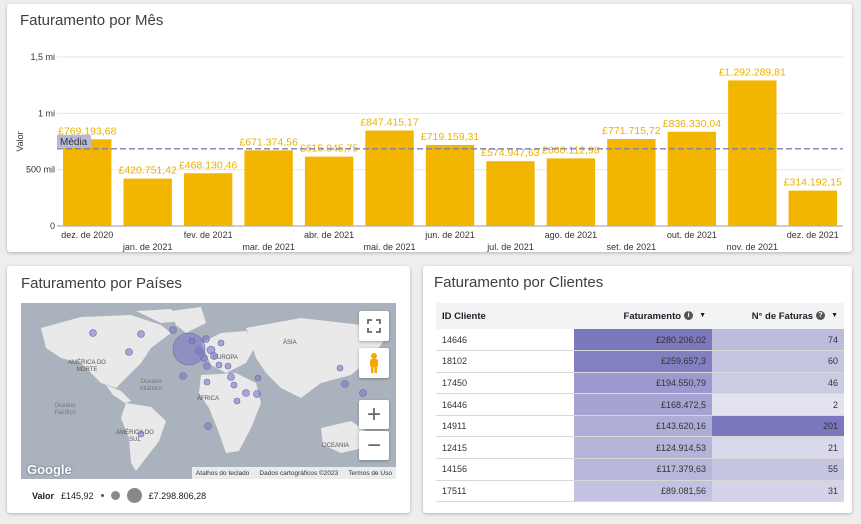 The width and height of the screenshot is (861, 524). What do you see at coordinates (821, 316) in the screenshot?
I see `help-icon: ?` at bounding box center [821, 316].